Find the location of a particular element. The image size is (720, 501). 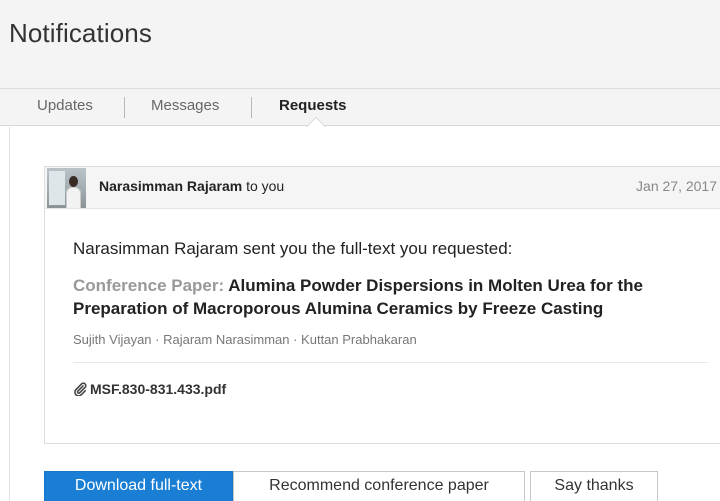

tab-messages: Messages is located at coordinates (185, 105).